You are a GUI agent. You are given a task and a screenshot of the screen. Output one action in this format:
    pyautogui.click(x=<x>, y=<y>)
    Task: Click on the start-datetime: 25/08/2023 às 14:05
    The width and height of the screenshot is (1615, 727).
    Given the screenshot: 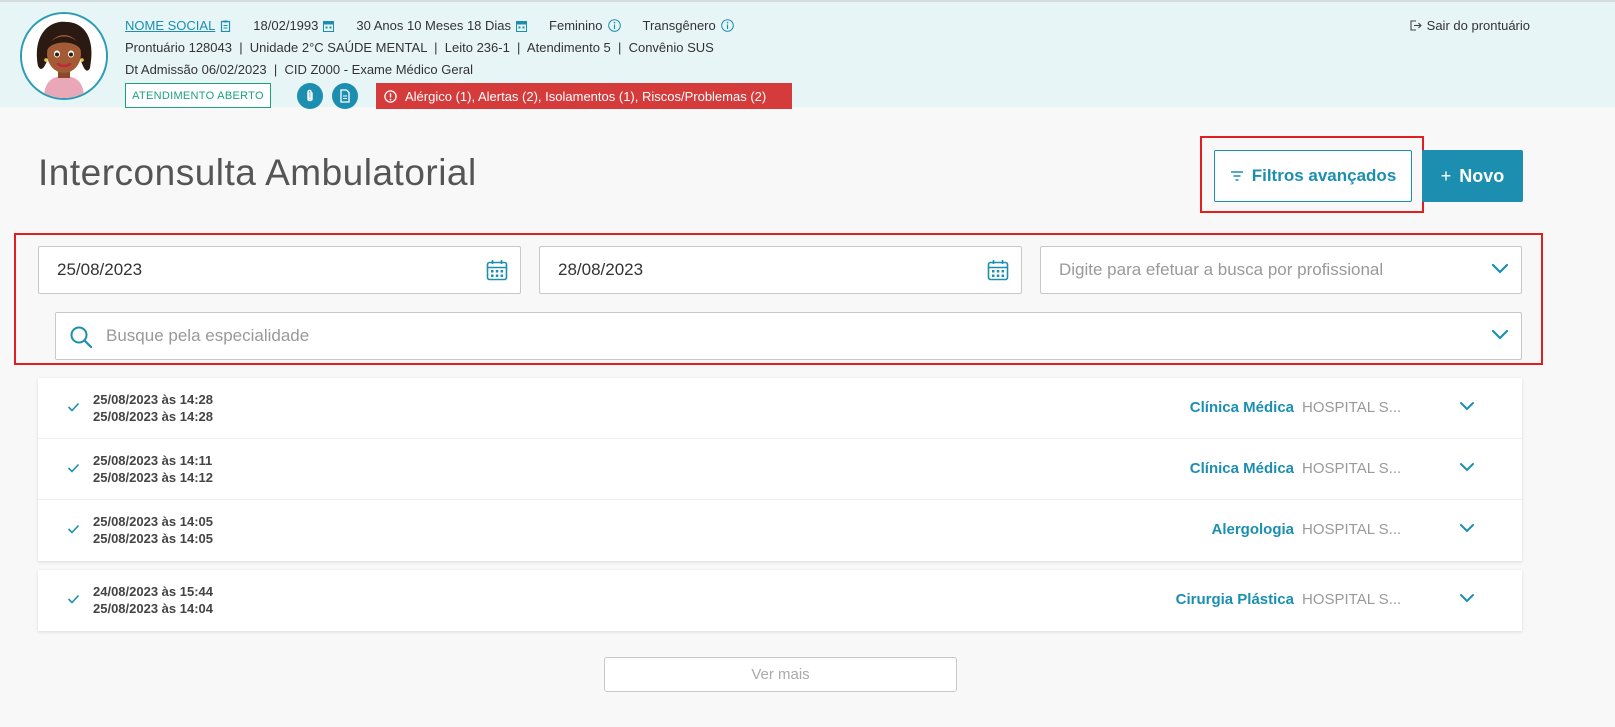 What is the action you would take?
    pyautogui.click(x=153, y=521)
    